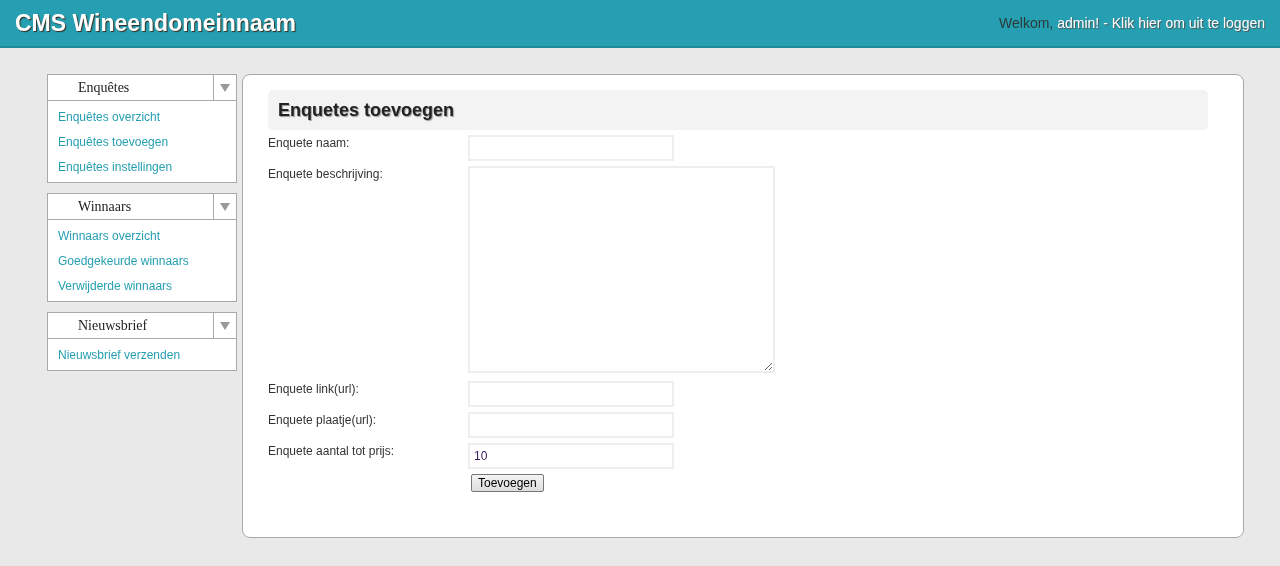 The width and height of the screenshot is (1280, 566). What do you see at coordinates (1026, 23) in the screenshot?
I see `greeting-text: Welkom,` at bounding box center [1026, 23].